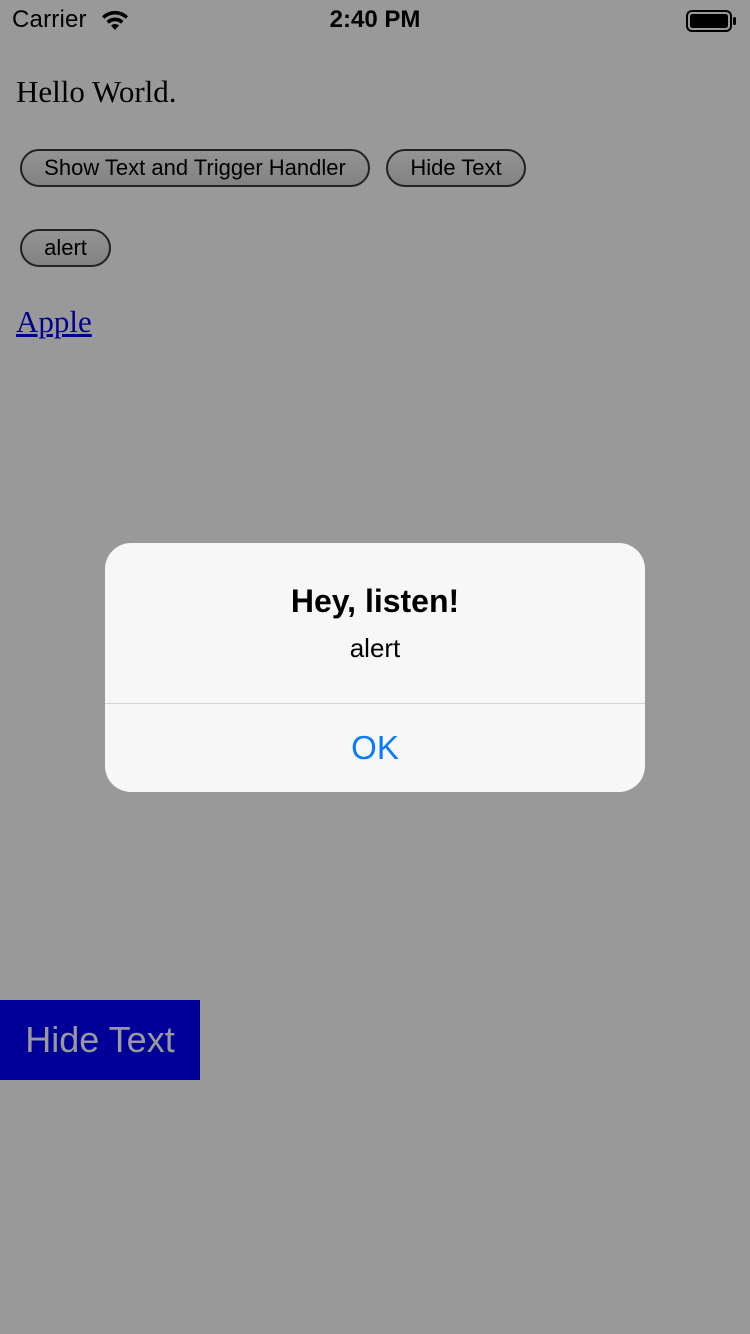  I want to click on alert-dialog: Hey, listen! alert OK, so click(375, 667).